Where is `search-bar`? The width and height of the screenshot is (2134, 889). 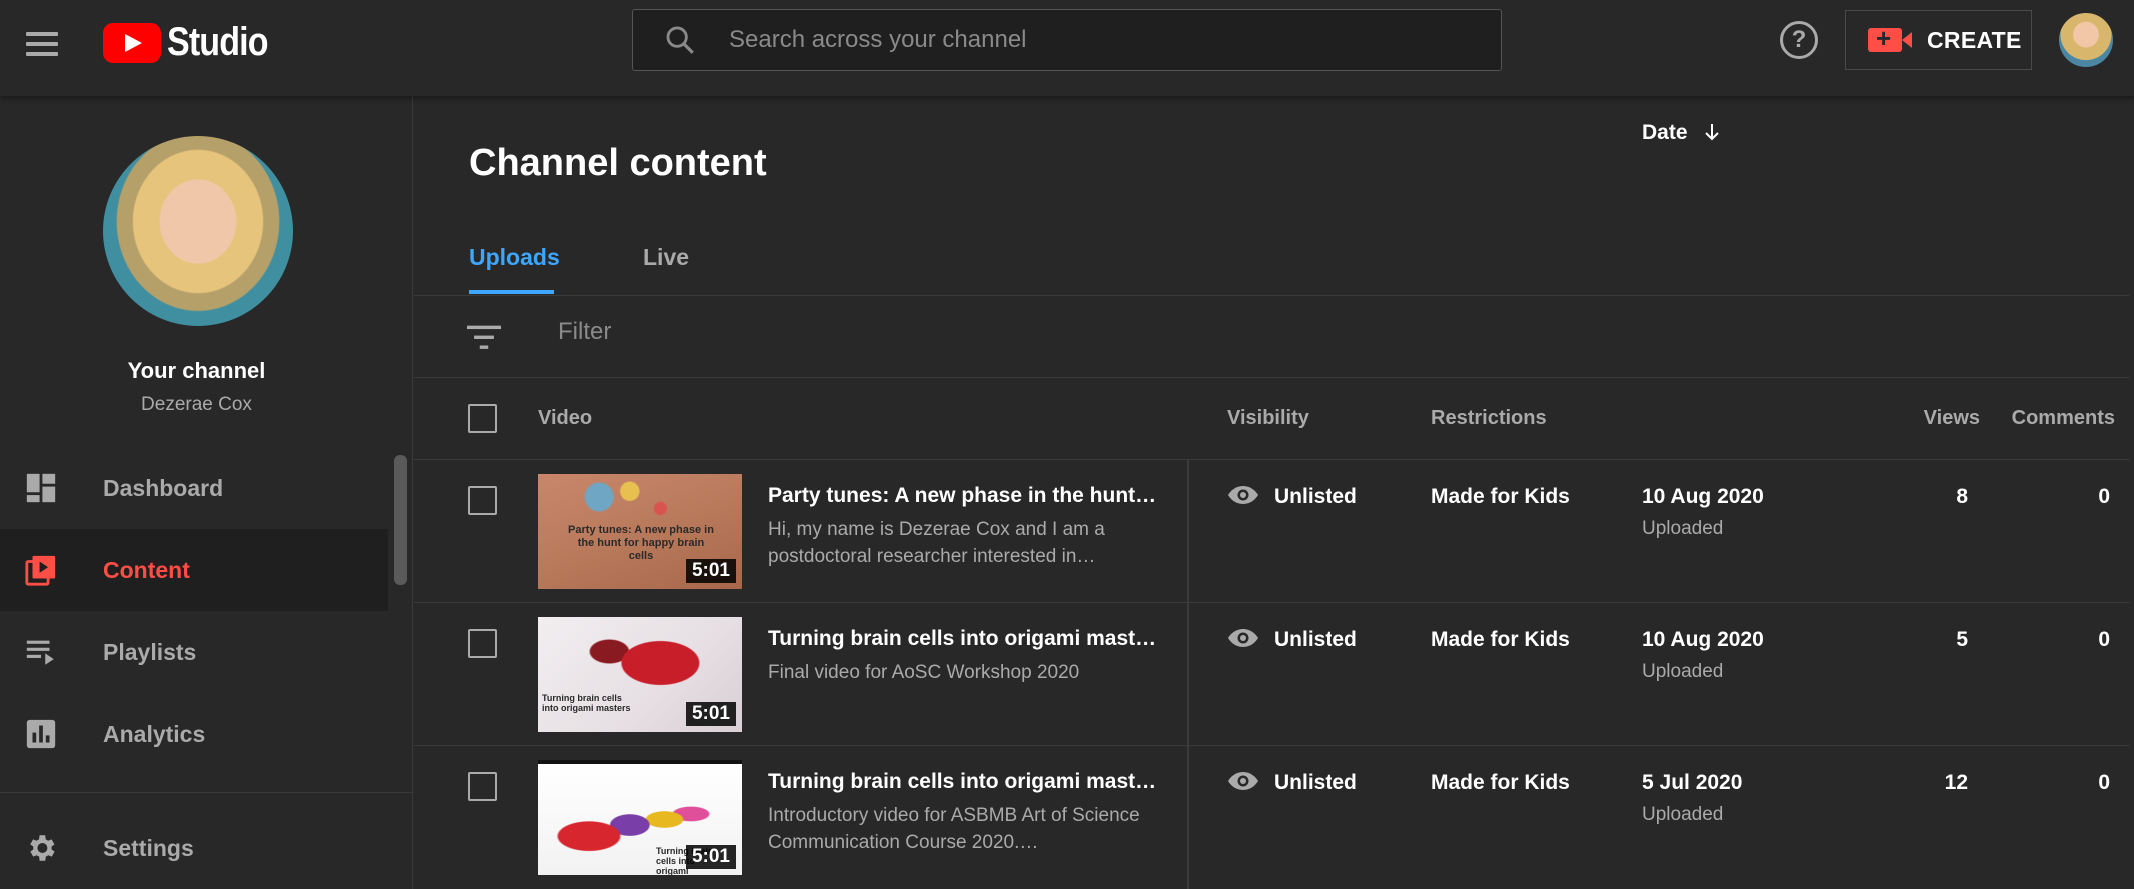
search-bar is located at coordinates (1067, 40).